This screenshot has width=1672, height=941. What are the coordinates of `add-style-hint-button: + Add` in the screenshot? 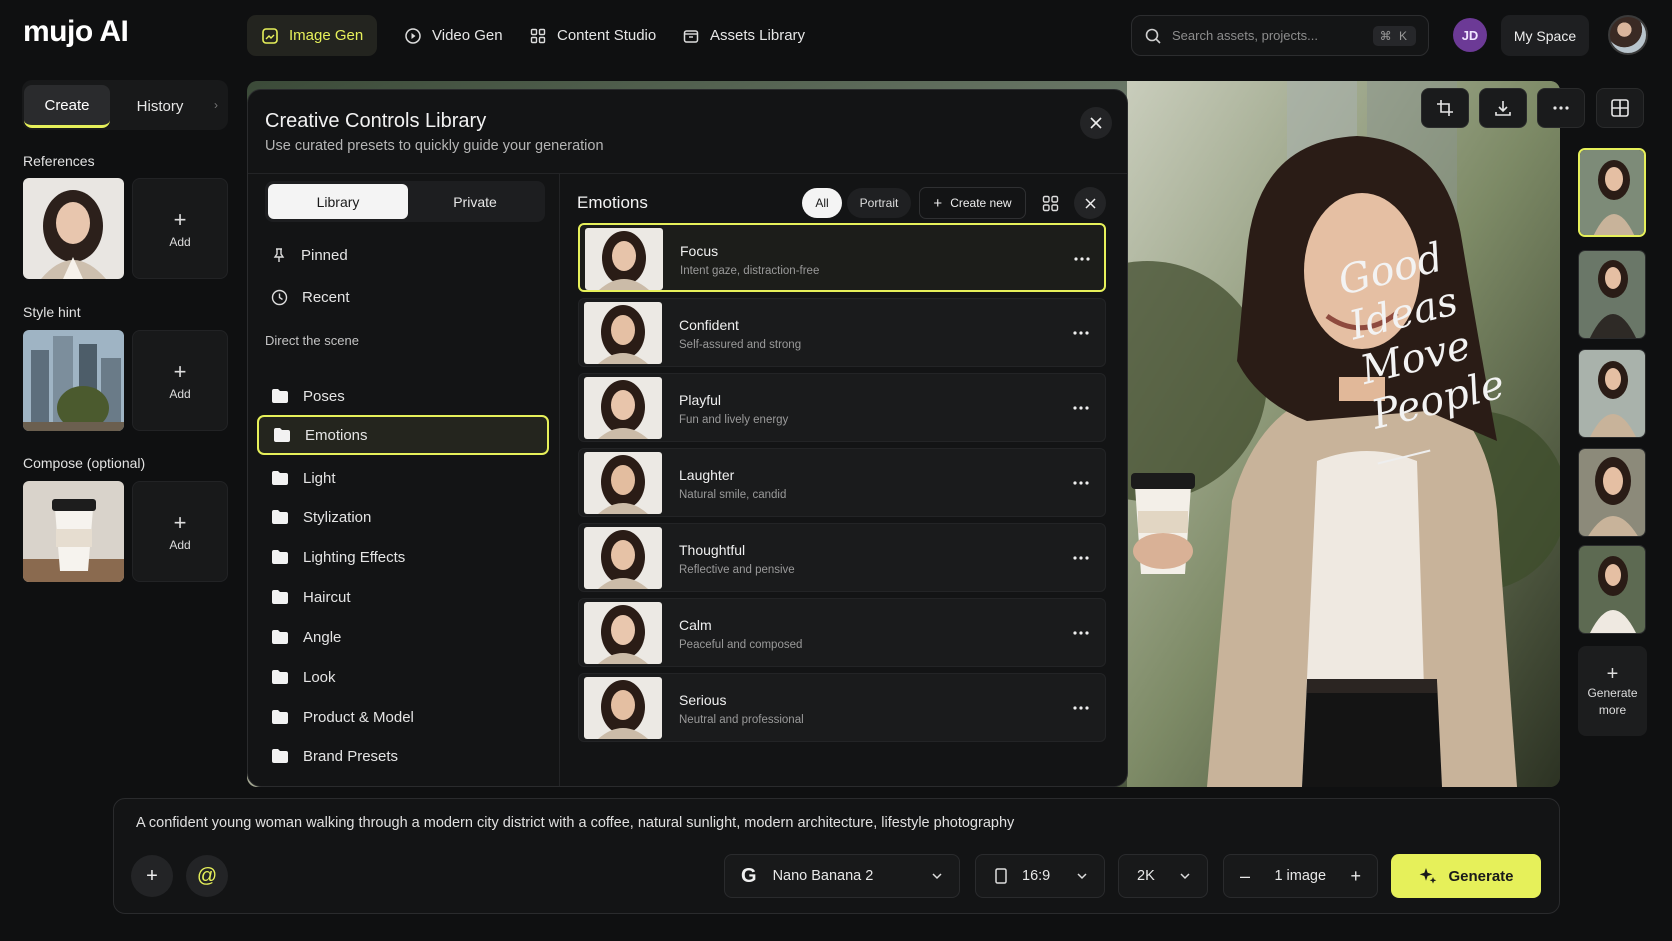 It's located at (180, 380).